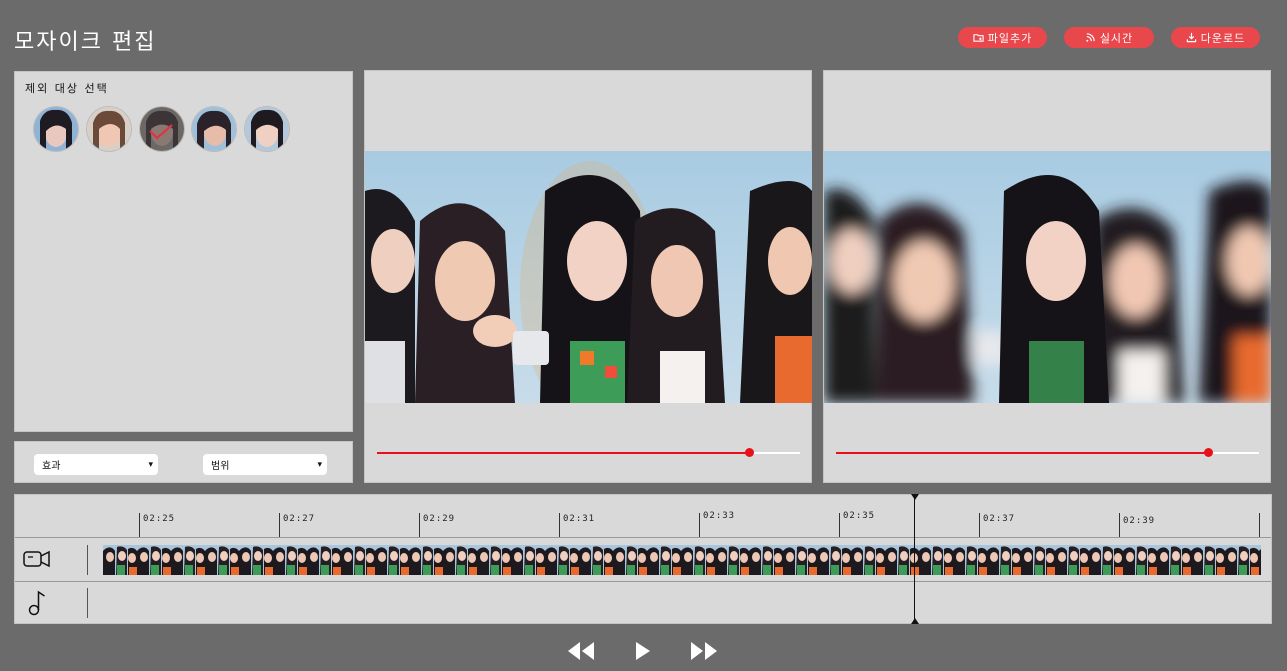 The image size is (1287, 671). What do you see at coordinates (643, 537) in the screenshot?
I see `ruler-divider` at bounding box center [643, 537].